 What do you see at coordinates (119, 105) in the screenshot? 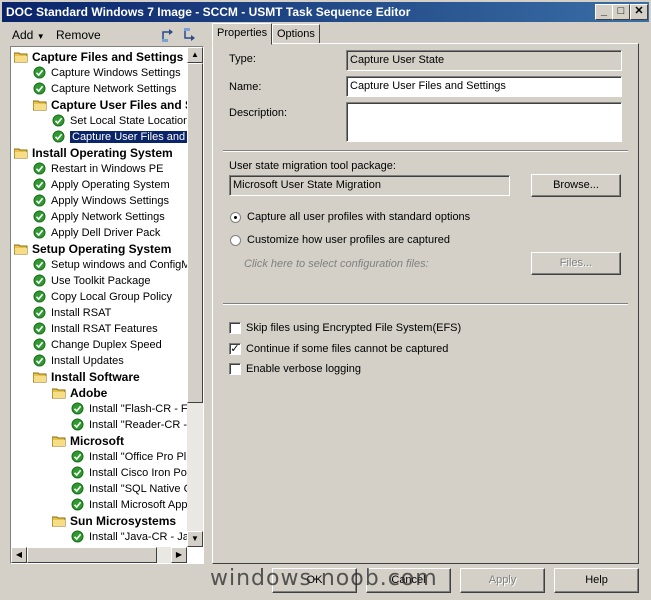
I see `tree-item-label: Capture User Files and S` at bounding box center [119, 105].